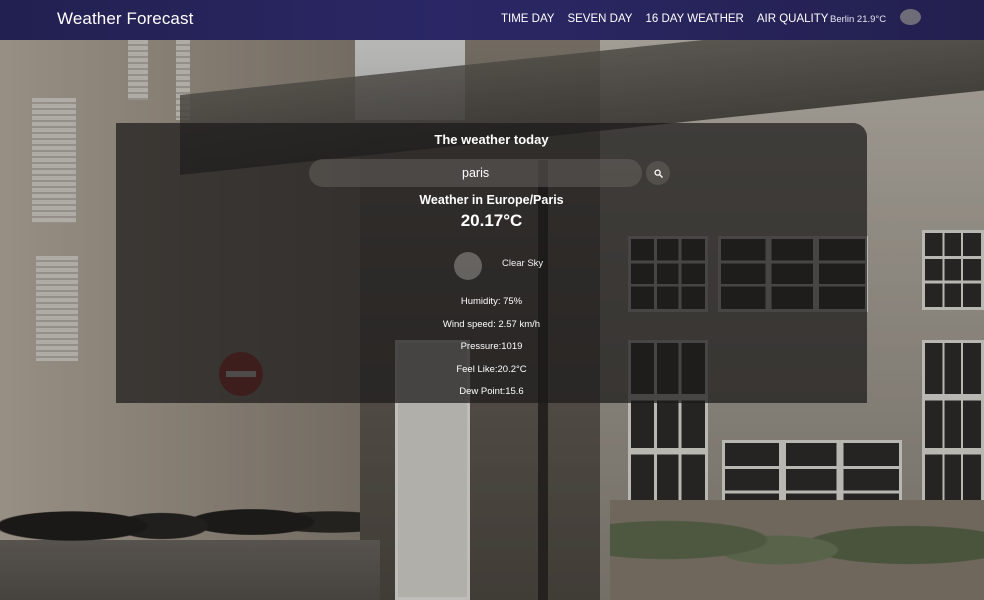  I want to click on nav-link-air-quality: AIR QUALITY, so click(793, 19).